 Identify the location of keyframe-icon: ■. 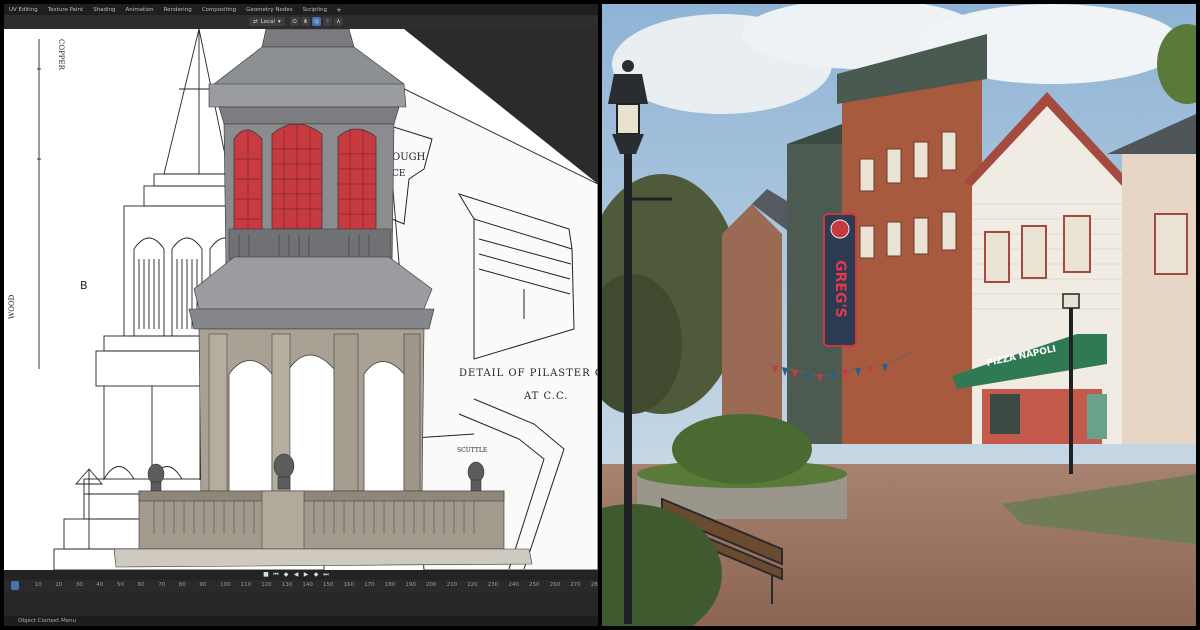
(266, 575).